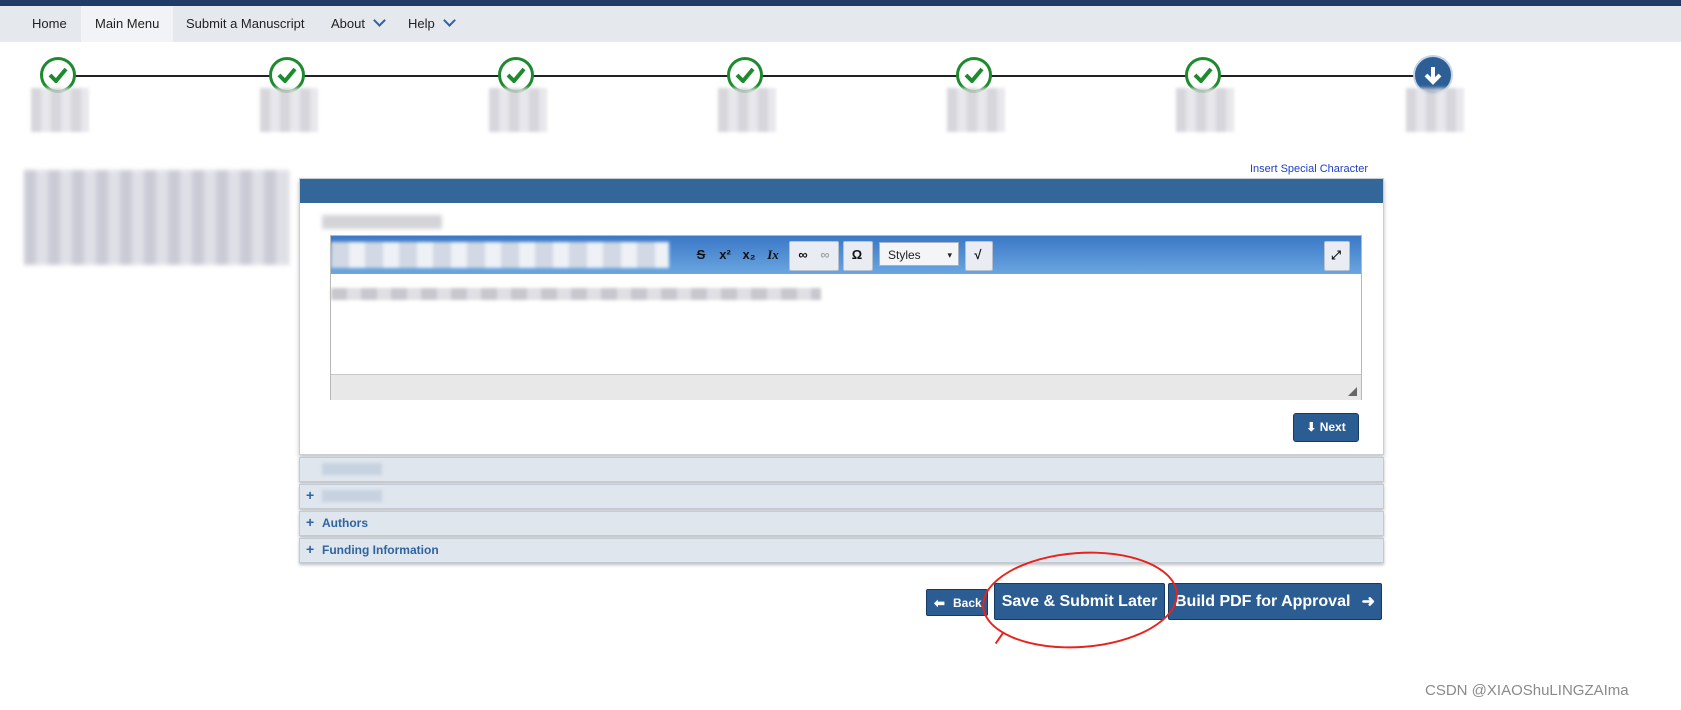 This screenshot has width=1681, height=710. What do you see at coordinates (1007, 643) in the screenshot?
I see `annotation-tail` at bounding box center [1007, 643].